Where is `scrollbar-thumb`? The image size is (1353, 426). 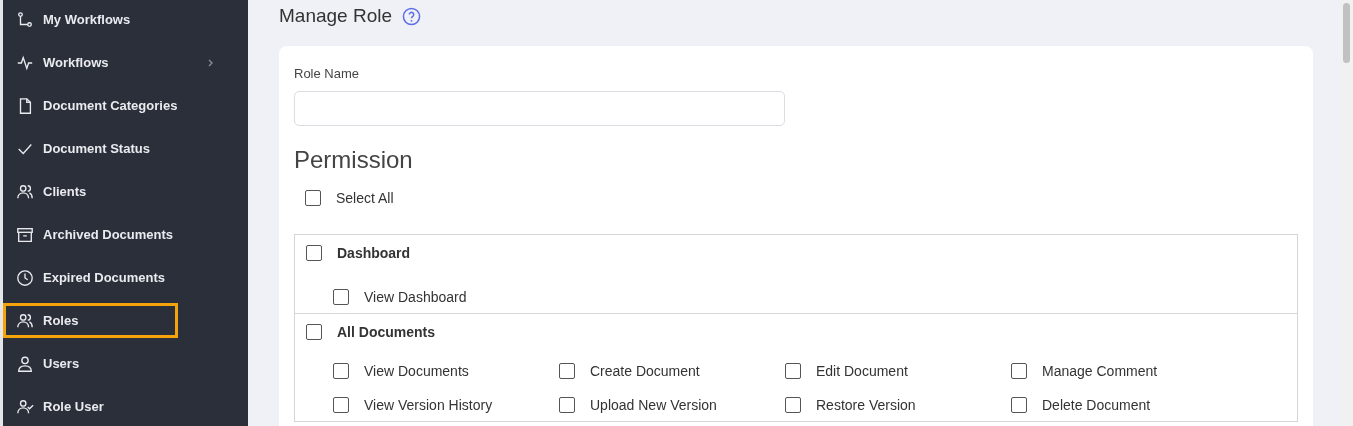 scrollbar-thumb is located at coordinates (1346, 33).